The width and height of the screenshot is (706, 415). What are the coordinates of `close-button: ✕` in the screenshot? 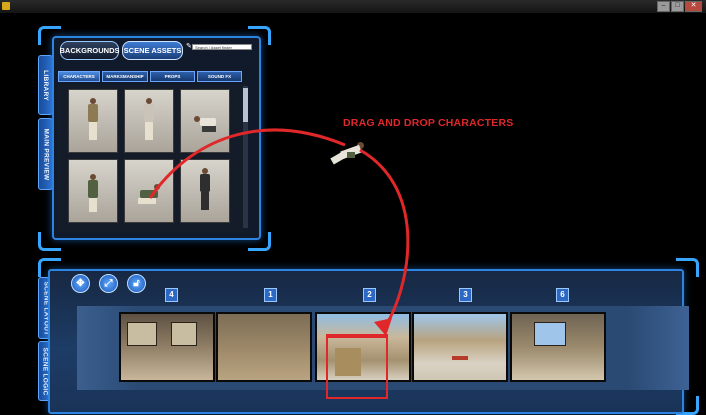 It's located at (693, 6).